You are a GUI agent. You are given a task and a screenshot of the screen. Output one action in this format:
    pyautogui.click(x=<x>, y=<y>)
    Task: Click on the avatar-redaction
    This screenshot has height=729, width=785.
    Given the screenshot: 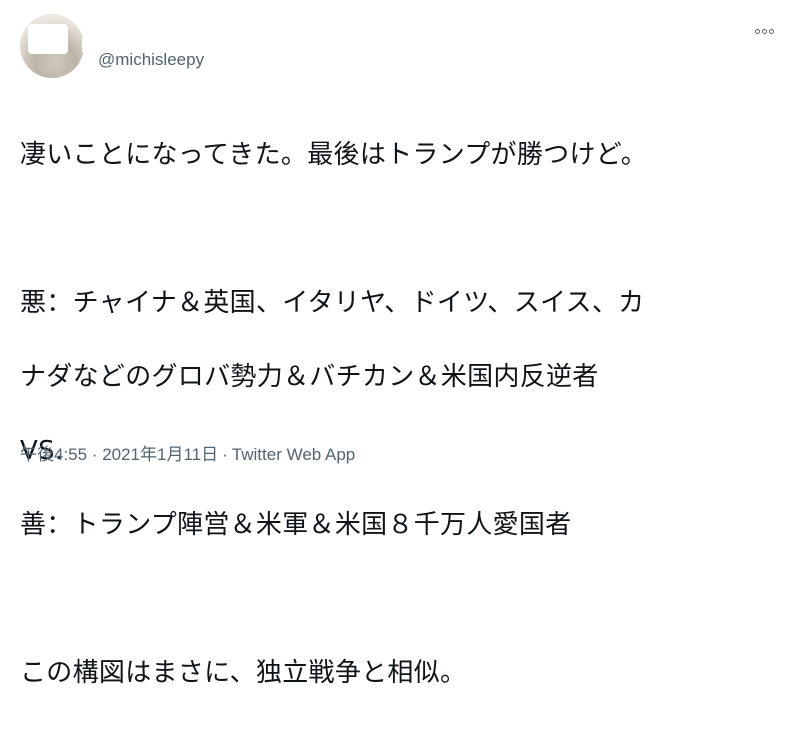 What is the action you would take?
    pyautogui.click(x=48, y=39)
    